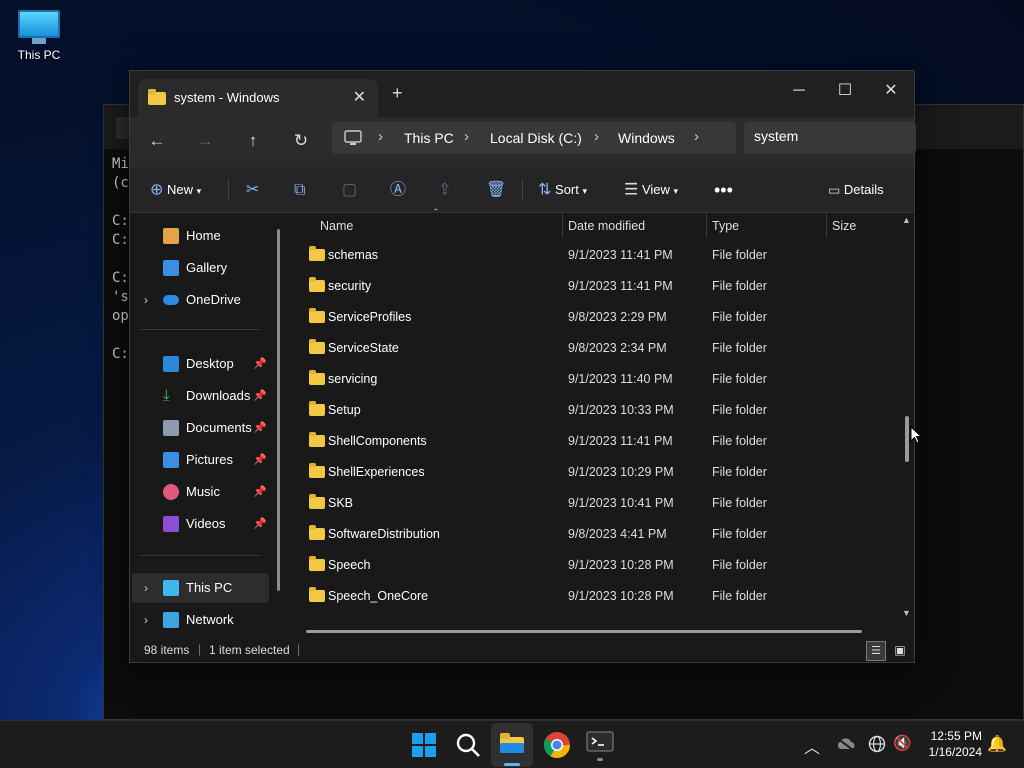 The width and height of the screenshot is (1024, 768). What do you see at coordinates (166, 395) in the screenshot?
I see `download-icon: ⤓` at bounding box center [166, 395].